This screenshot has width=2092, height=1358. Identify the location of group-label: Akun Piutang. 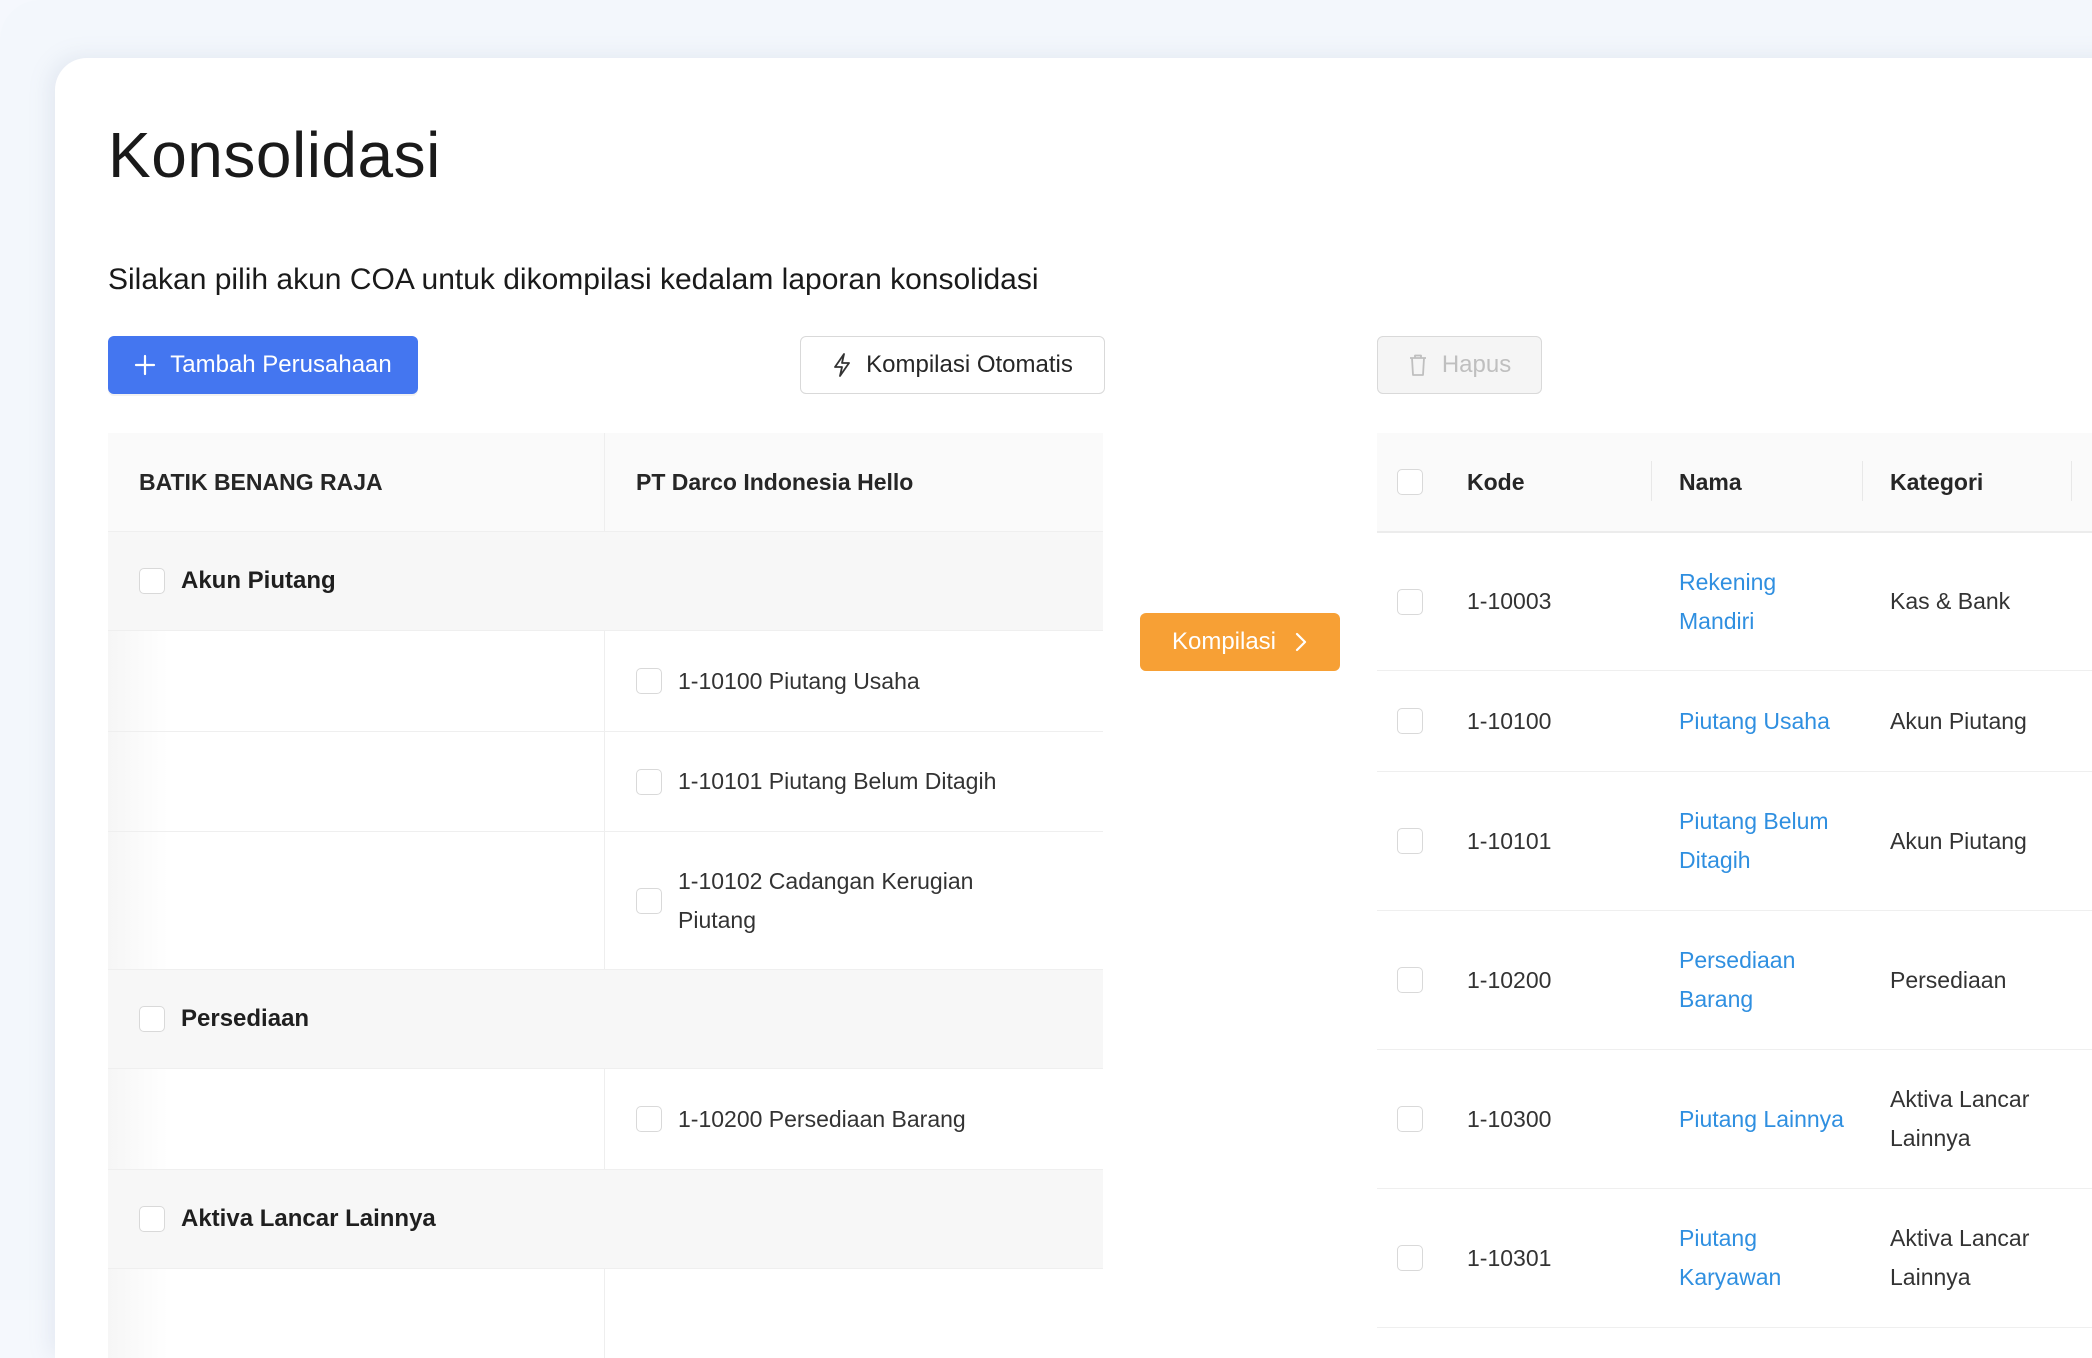
(258, 580).